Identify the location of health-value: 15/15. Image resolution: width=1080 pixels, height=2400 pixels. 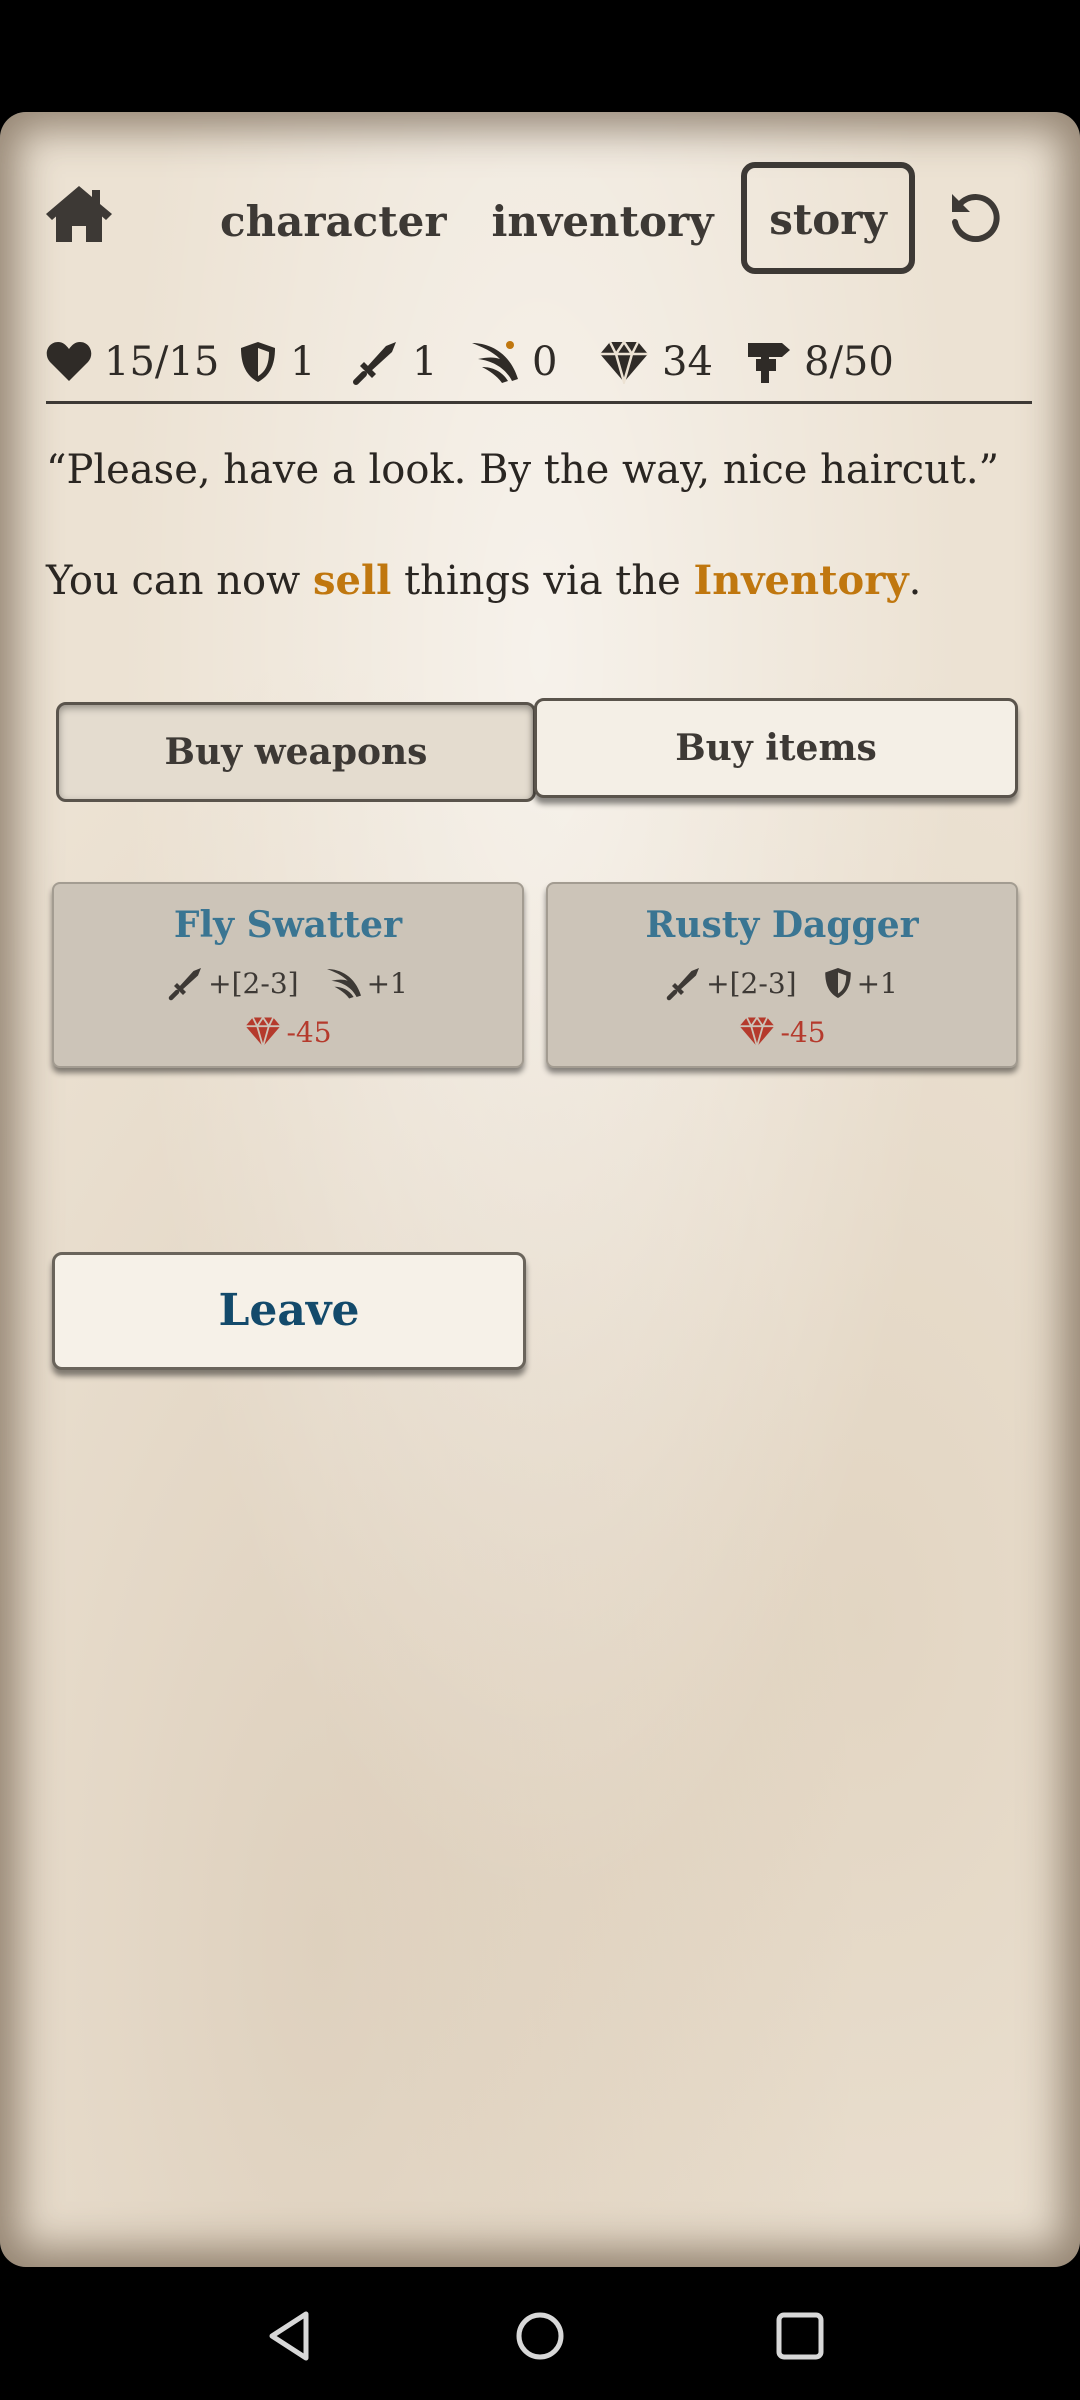
(162, 362).